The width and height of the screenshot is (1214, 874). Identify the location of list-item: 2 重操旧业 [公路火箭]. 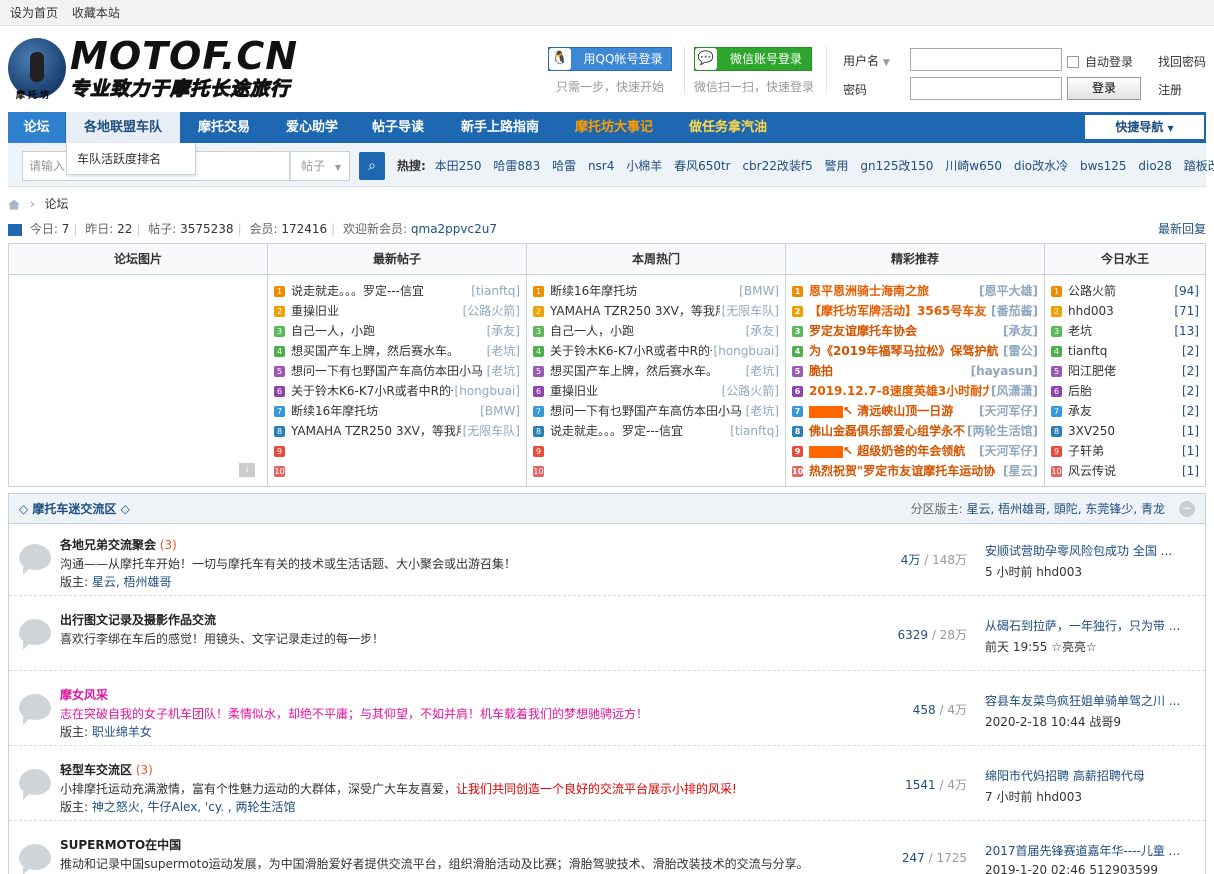
(397, 311).